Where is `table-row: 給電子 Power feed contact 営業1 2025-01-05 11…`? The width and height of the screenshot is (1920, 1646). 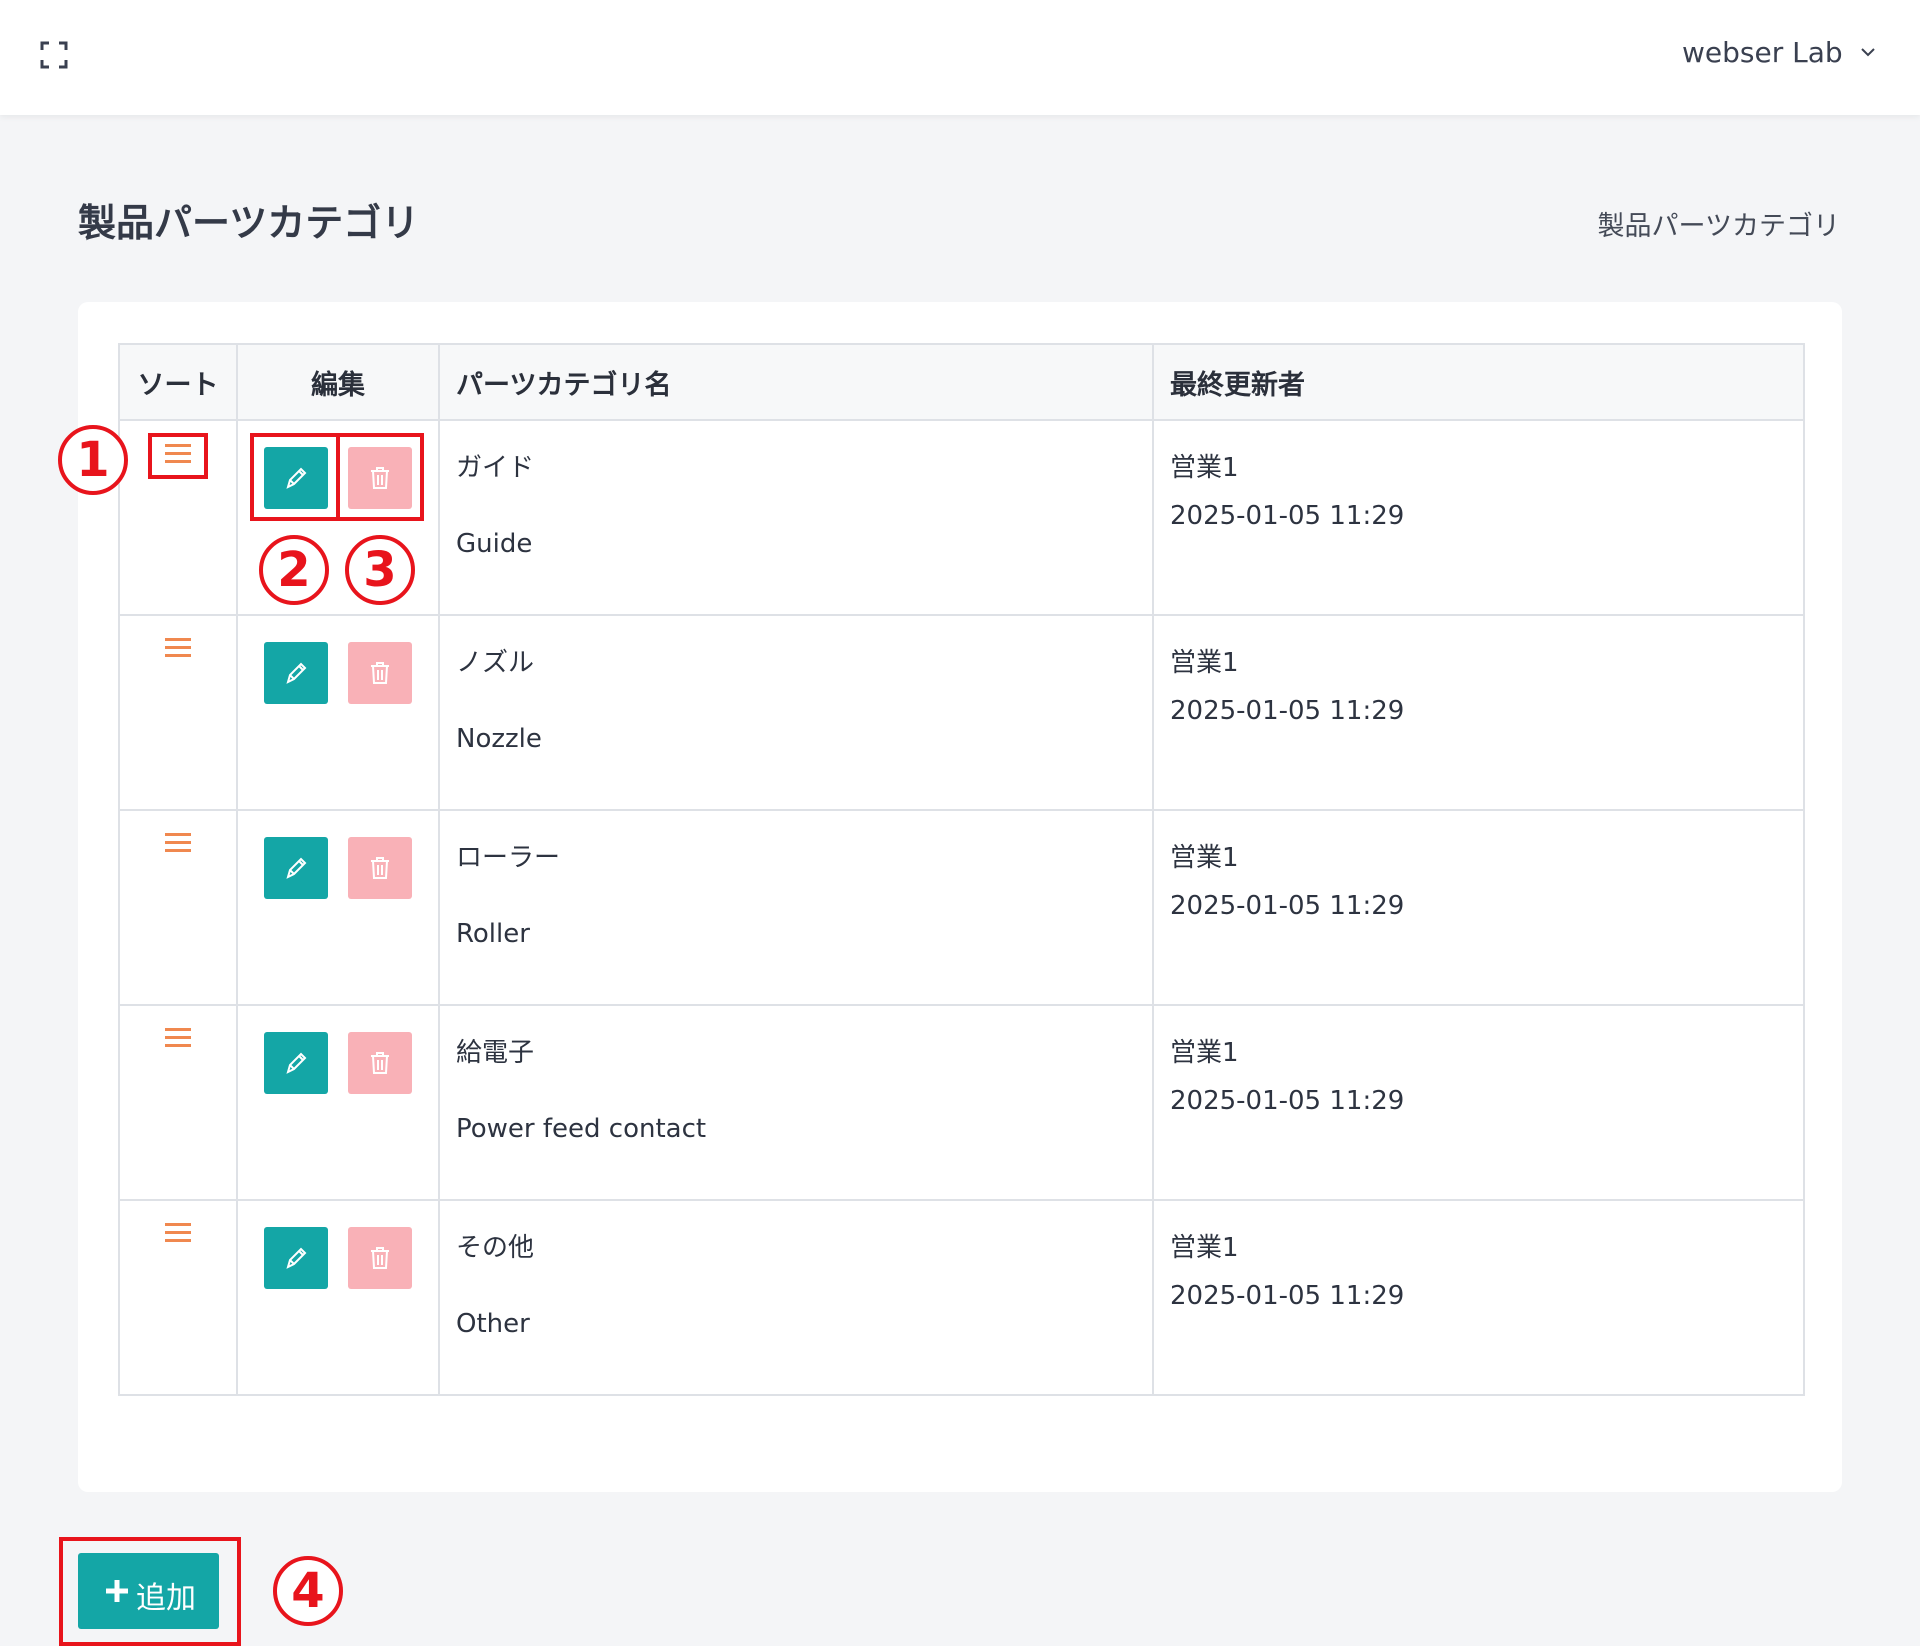 table-row: 給電子 Power feed contact 営業1 2025-01-05 11… is located at coordinates (961, 1102).